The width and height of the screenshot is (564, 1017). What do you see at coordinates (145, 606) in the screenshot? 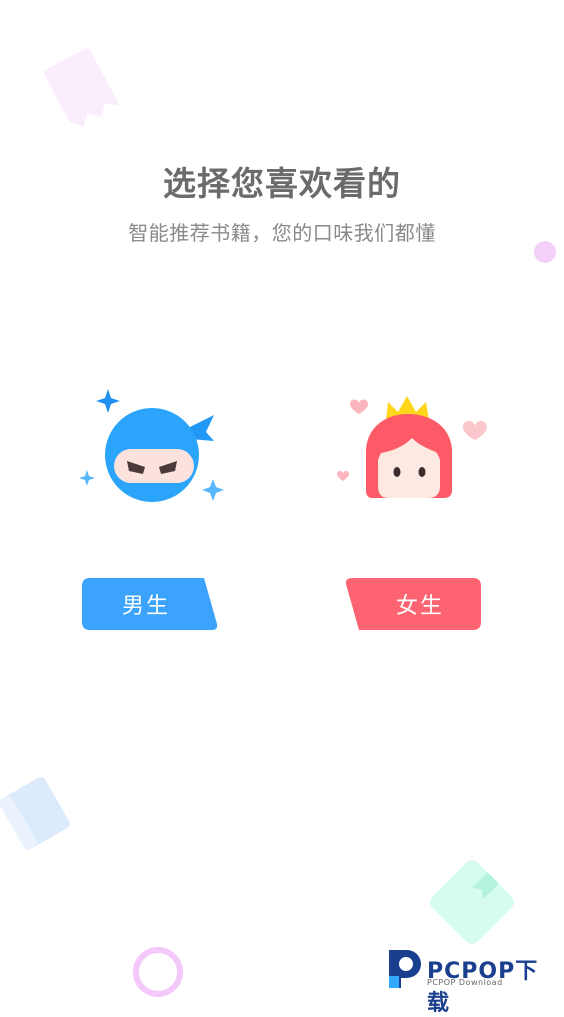
I see `male-button-label: 男生` at bounding box center [145, 606].